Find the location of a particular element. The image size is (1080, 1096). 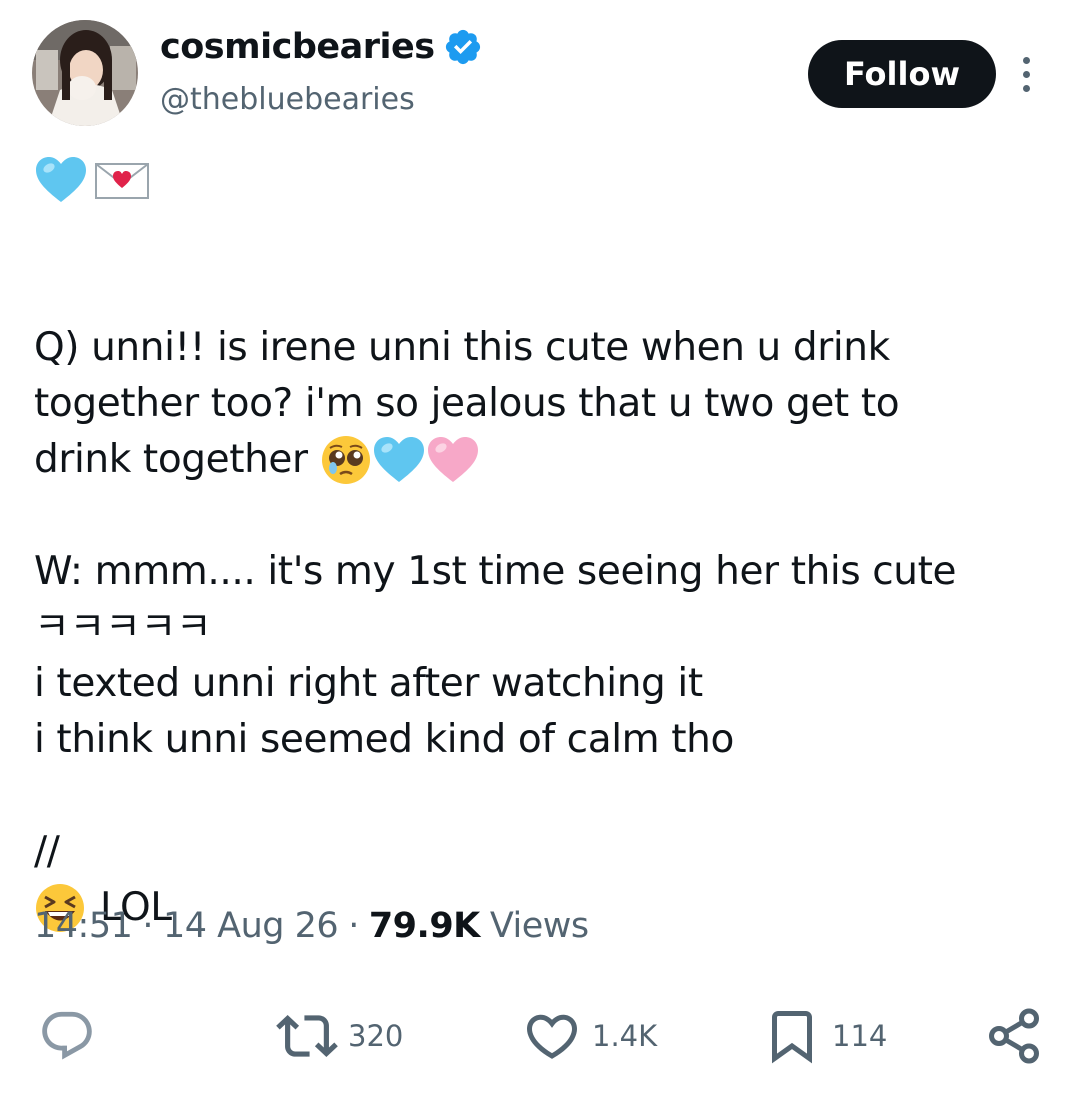

views-label: Views is located at coordinates (539, 926).